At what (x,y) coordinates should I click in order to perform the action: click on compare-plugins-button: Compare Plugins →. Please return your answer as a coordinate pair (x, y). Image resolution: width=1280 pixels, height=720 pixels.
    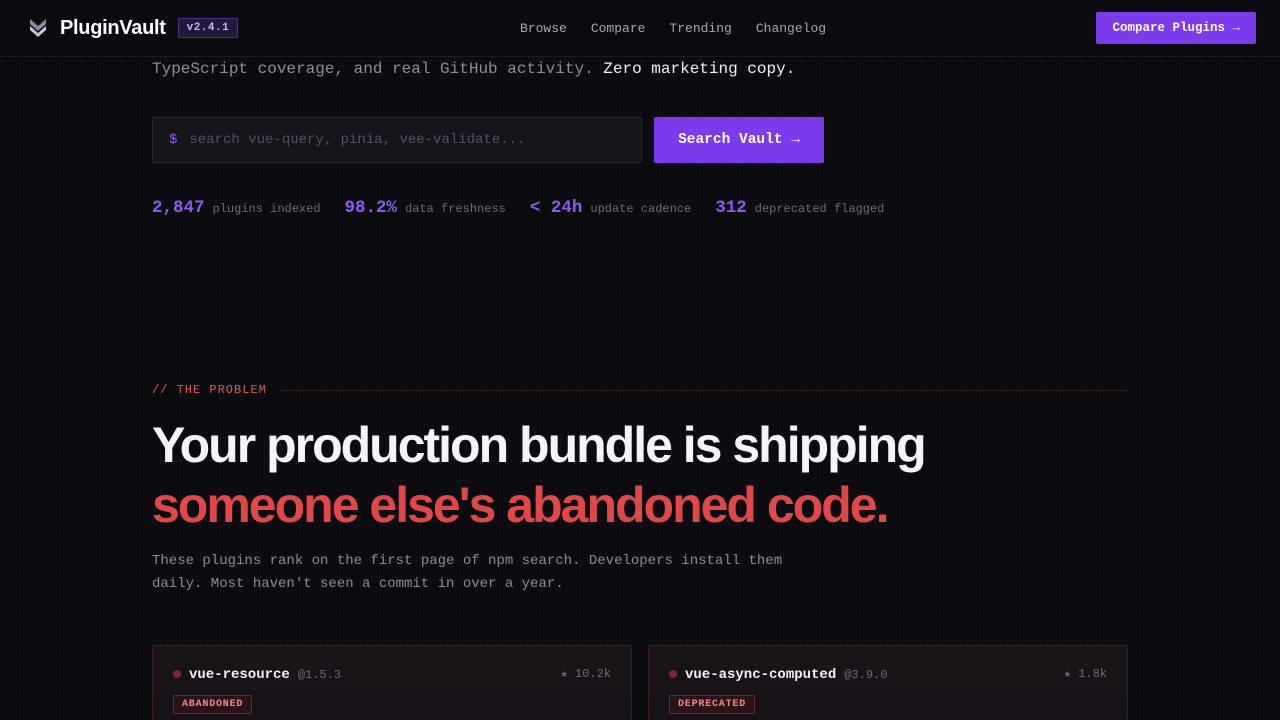
    Looking at the image, I should click on (1176, 28).